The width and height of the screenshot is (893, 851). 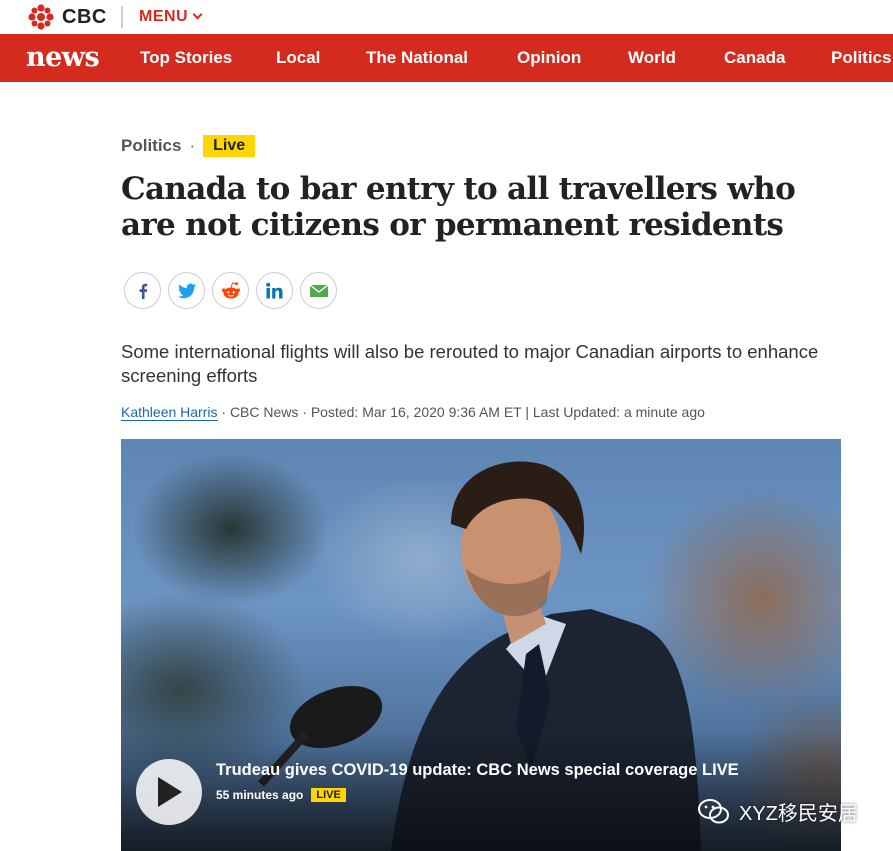 I want to click on twitter-icon, so click(x=186, y=290).